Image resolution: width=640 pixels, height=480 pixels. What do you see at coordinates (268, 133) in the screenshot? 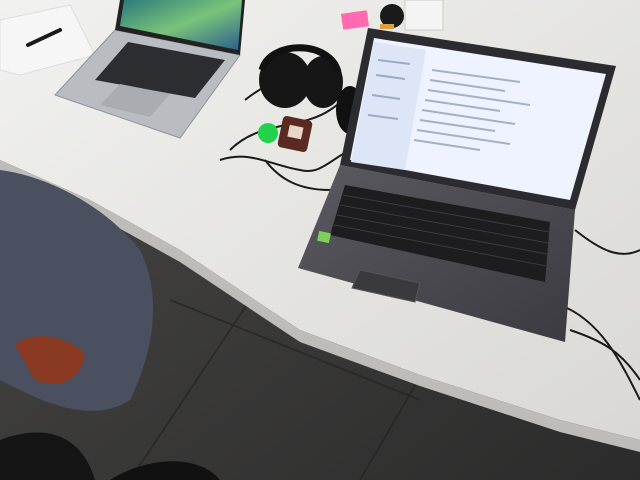
I see `green-object` at bounding box center [268, 133].